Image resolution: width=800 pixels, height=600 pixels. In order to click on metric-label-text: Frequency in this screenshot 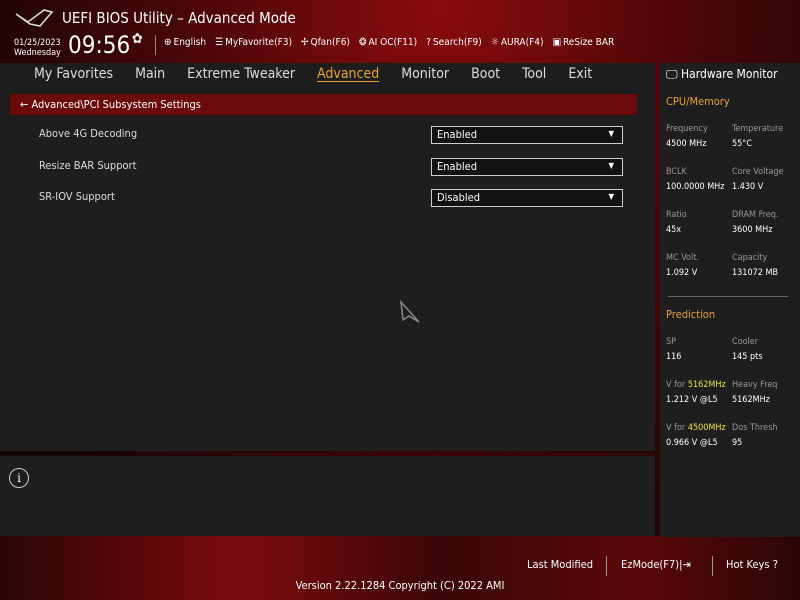, I will do `click(687, 129)`.